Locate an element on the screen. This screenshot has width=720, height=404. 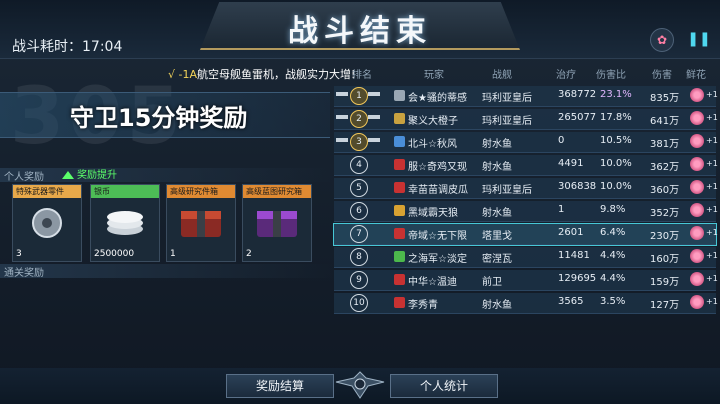
table-row: 10 李秀青 射水鱼 3565 3.5% 127万 +1 is located at coordinates (526, 303).